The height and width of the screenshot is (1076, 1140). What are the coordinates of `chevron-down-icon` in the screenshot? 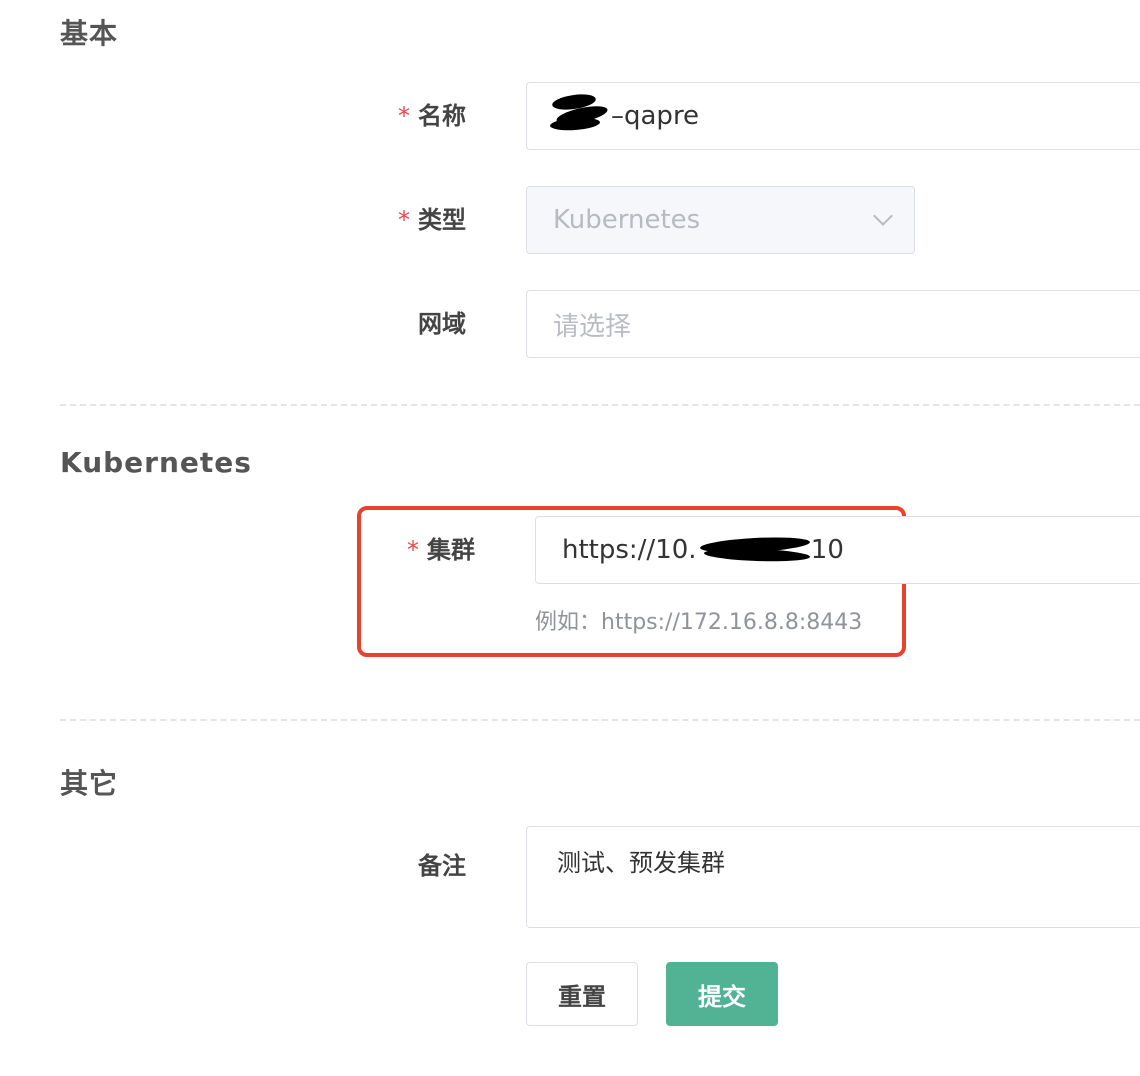 It's located at (883, 216).